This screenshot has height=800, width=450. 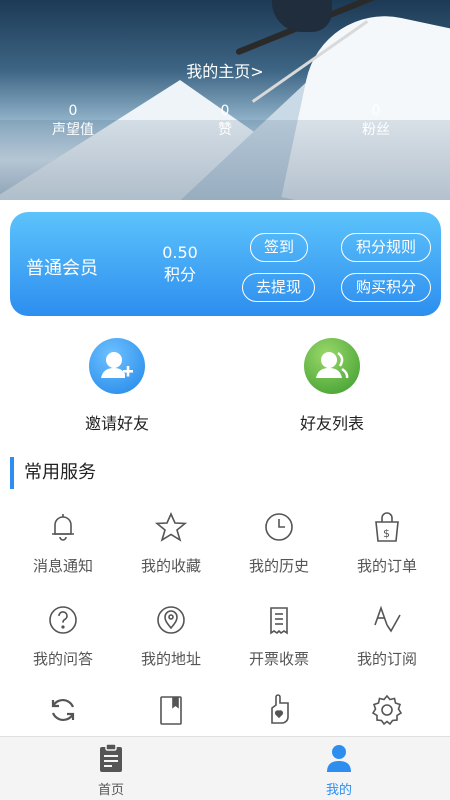 What do you see at coordinates (62, 566) in the screenshot?
I see `service-label: 消息通知` at bounding box center [62, 566].